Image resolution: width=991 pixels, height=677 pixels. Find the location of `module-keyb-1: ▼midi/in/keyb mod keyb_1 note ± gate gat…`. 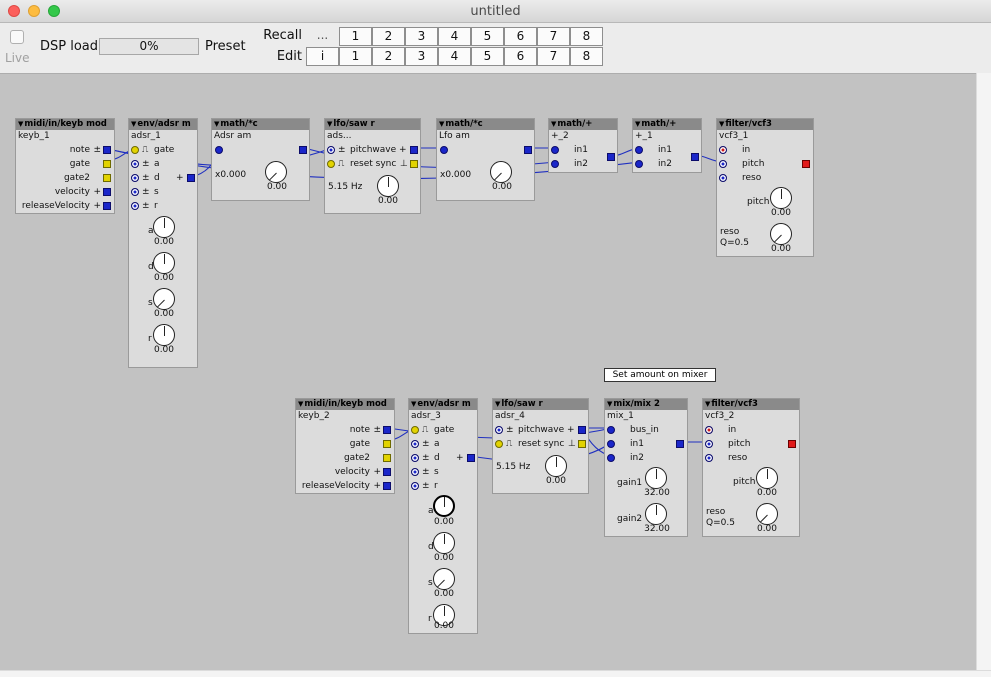

module-keyb-1: ▼midi/in/keyb mod keyb_1 note ± gate gat… is located at coordinates (65, 166).